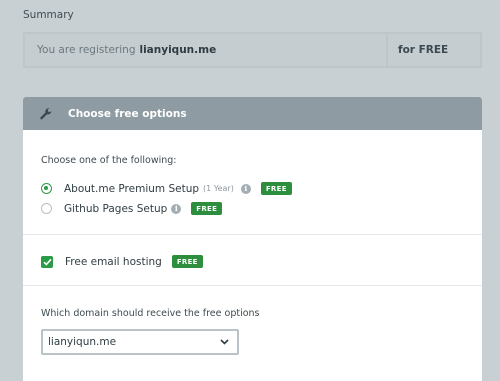  I want to click on options-prompt: Choose one of the following:, so click(109, 160).